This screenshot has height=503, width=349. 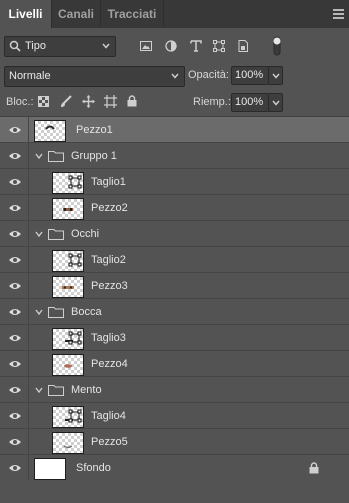 I want to click on layer-row-pezzo2: Pezzo2, so click(x=174, y=208).